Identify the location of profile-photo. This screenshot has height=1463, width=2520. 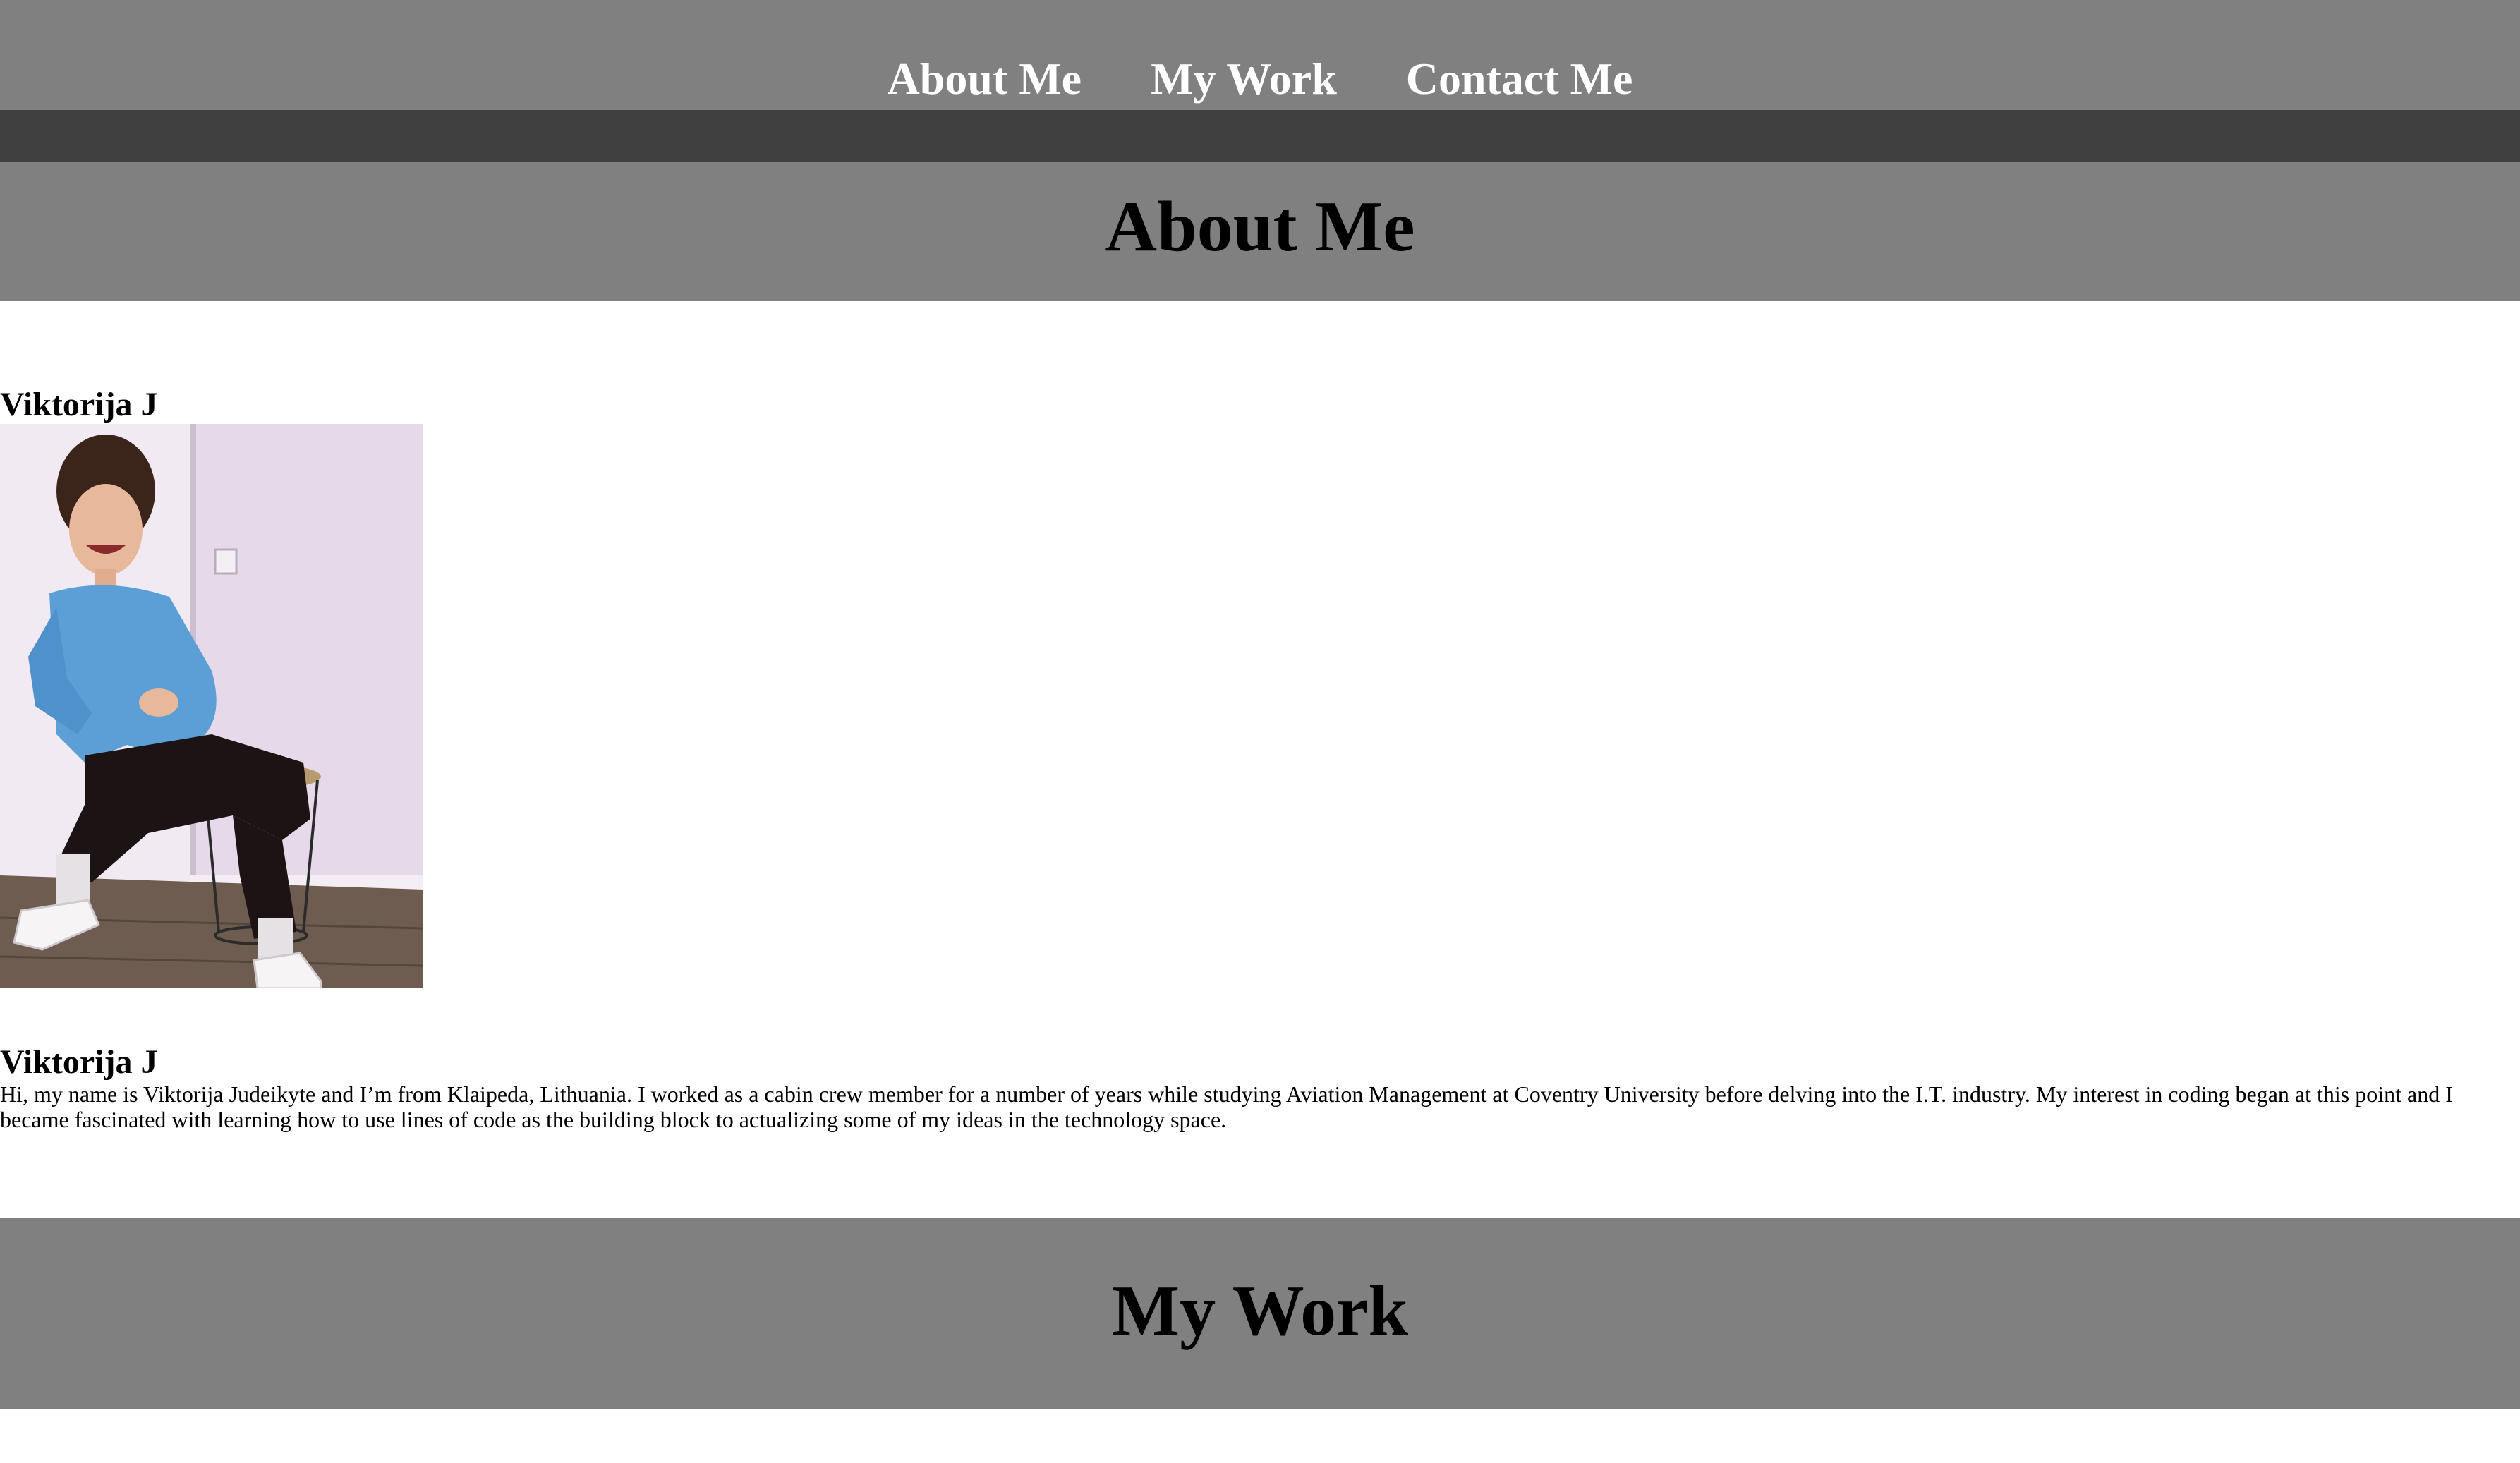
(212, 706).